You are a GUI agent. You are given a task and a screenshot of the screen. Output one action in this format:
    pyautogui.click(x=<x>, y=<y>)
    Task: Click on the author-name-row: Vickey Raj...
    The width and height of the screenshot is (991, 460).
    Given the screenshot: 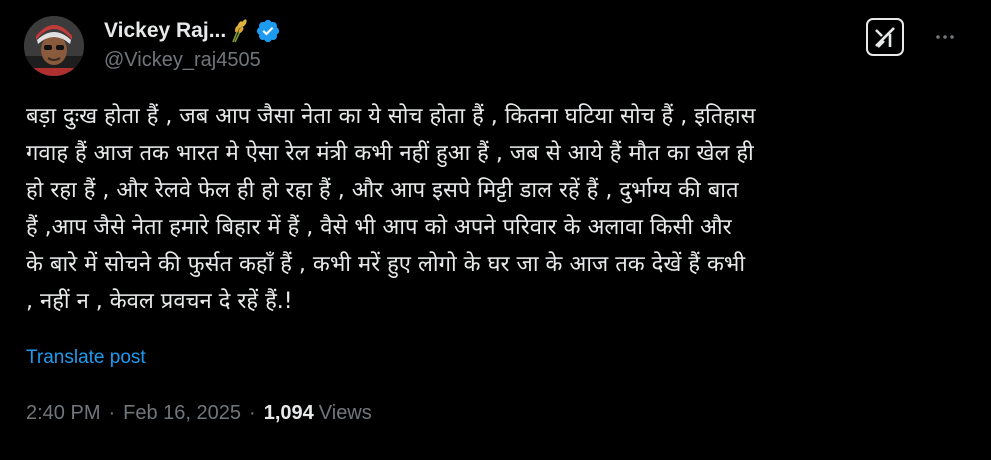 What is the action you would take?
    pyautogui.click(x=192, y=31)
    